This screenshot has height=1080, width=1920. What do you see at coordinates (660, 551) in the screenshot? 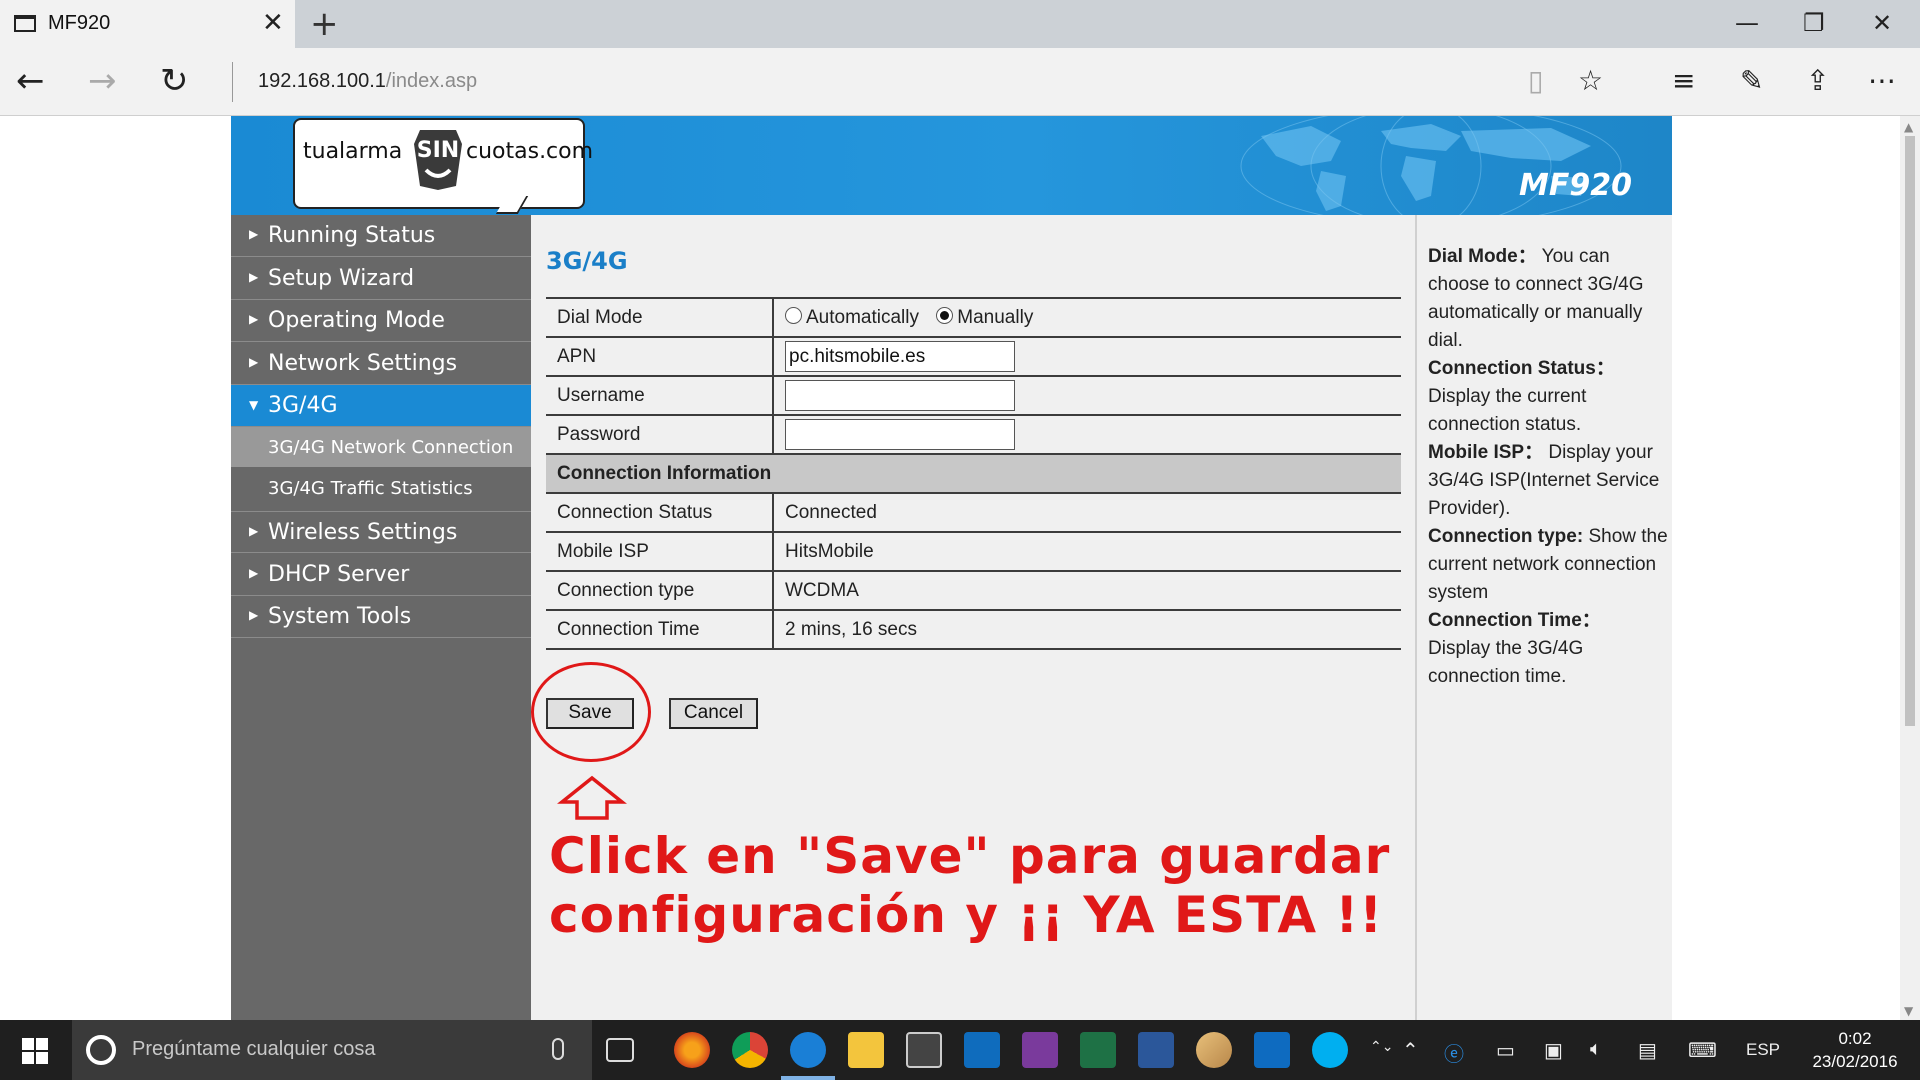
I see `info-label: Mobile ISP` at bounding box center [660, 551].